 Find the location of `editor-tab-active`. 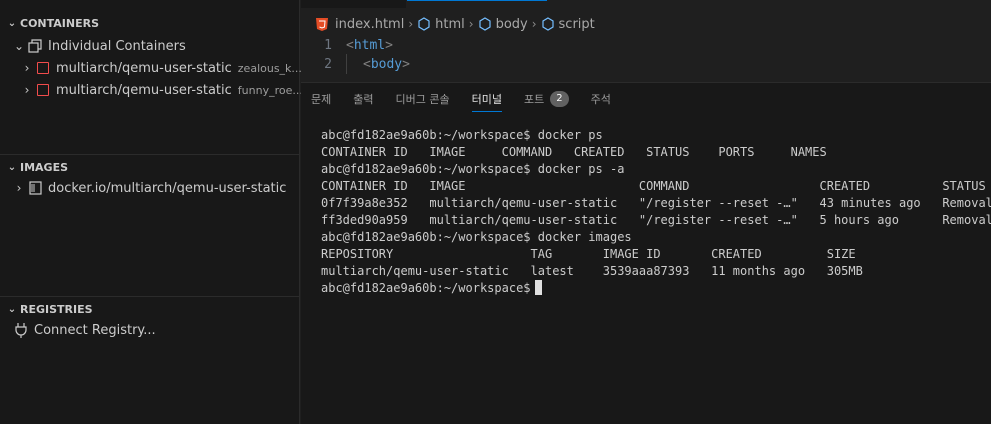

editor-tab-active is located at coordinates (477, 4).